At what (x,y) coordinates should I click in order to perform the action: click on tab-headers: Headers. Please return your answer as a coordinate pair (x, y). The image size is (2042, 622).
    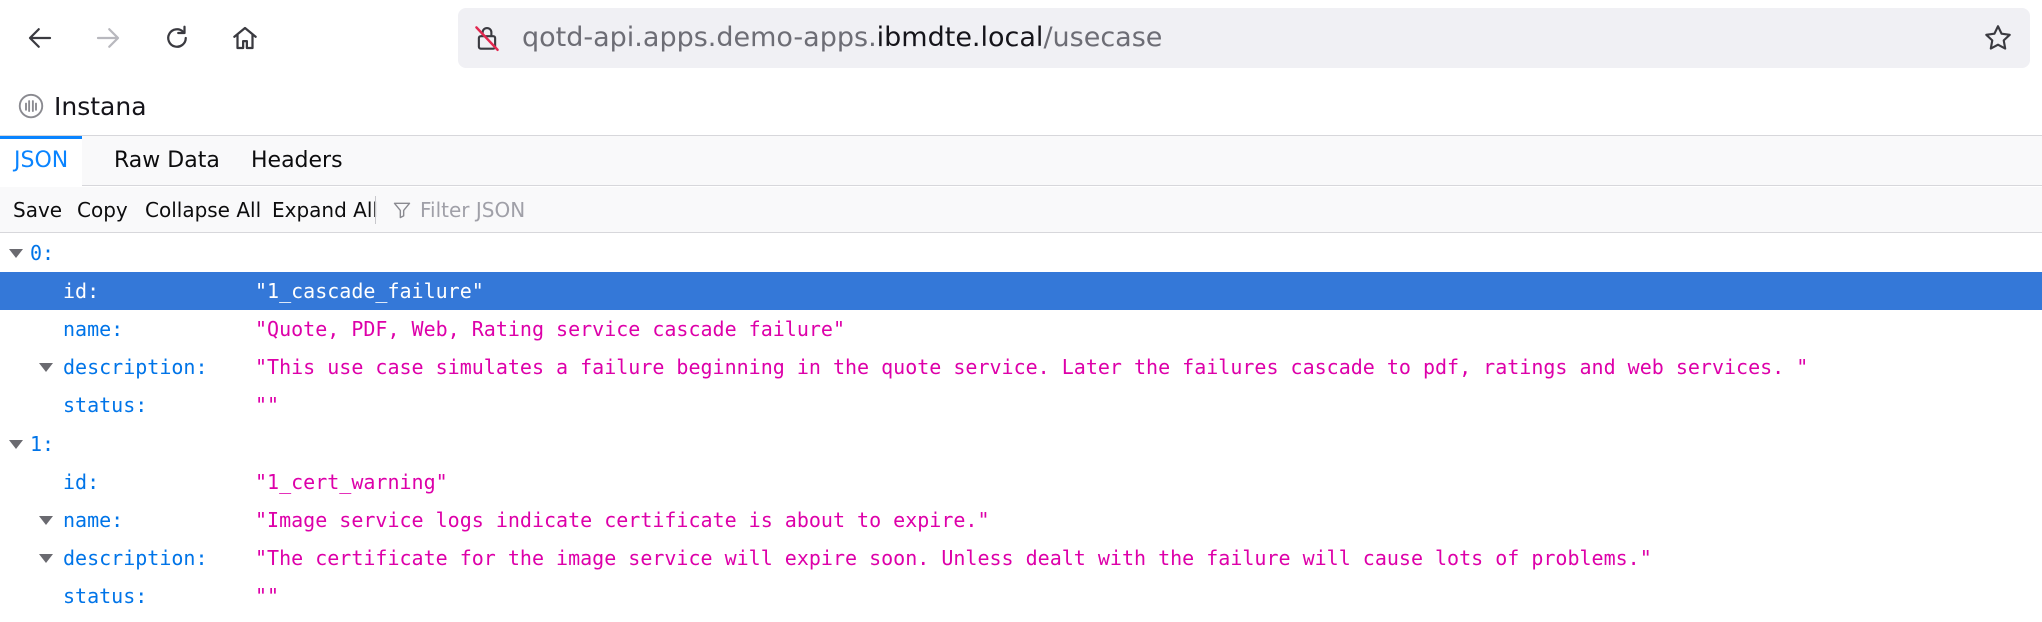
    Looking at the image, I should click on (297, 161).